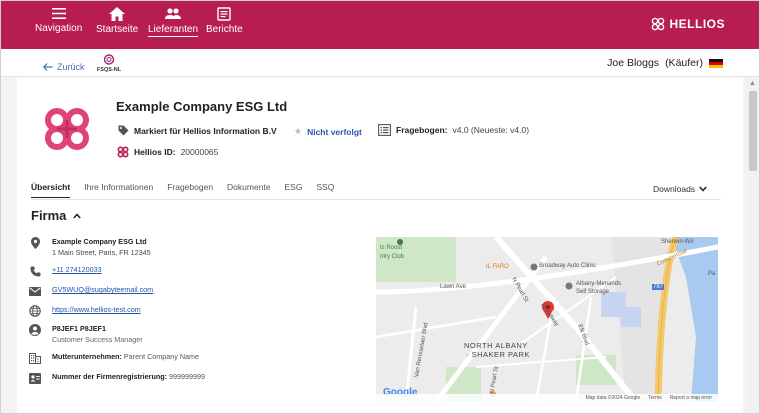 The width and height of the screenshot is (760, 414). I want to click on chevron-up-icon, so click(77, 215).